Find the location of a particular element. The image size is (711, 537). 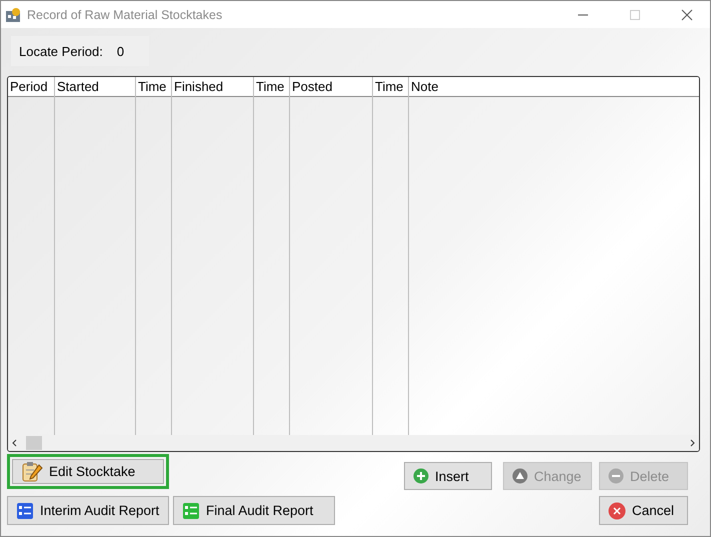

column-header: Finished is located at coordinates (212, 87).